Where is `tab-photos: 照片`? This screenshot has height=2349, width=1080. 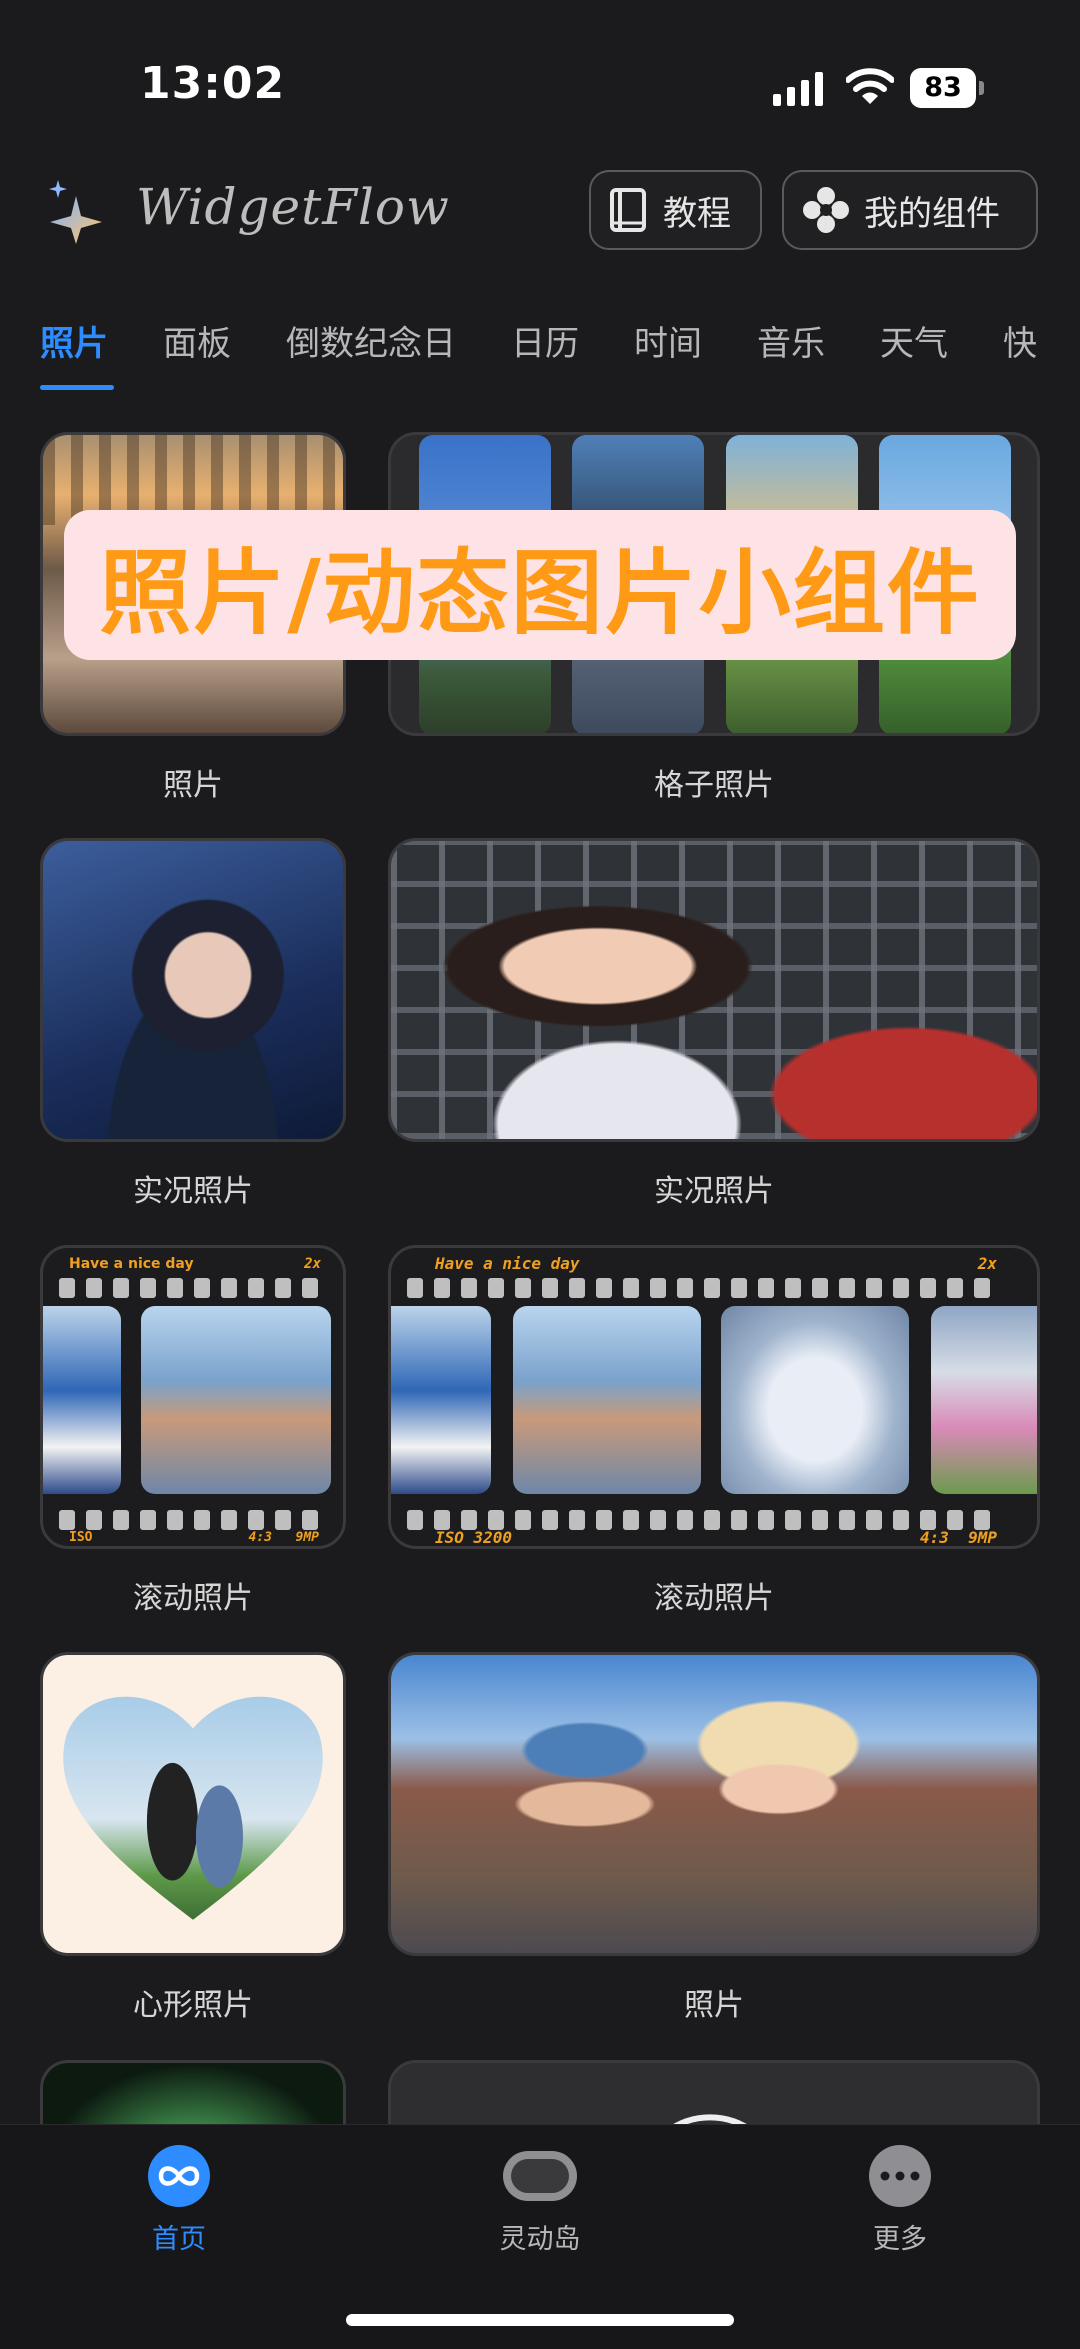
tab-photos: 照片 is located at coordinates (74, 346).